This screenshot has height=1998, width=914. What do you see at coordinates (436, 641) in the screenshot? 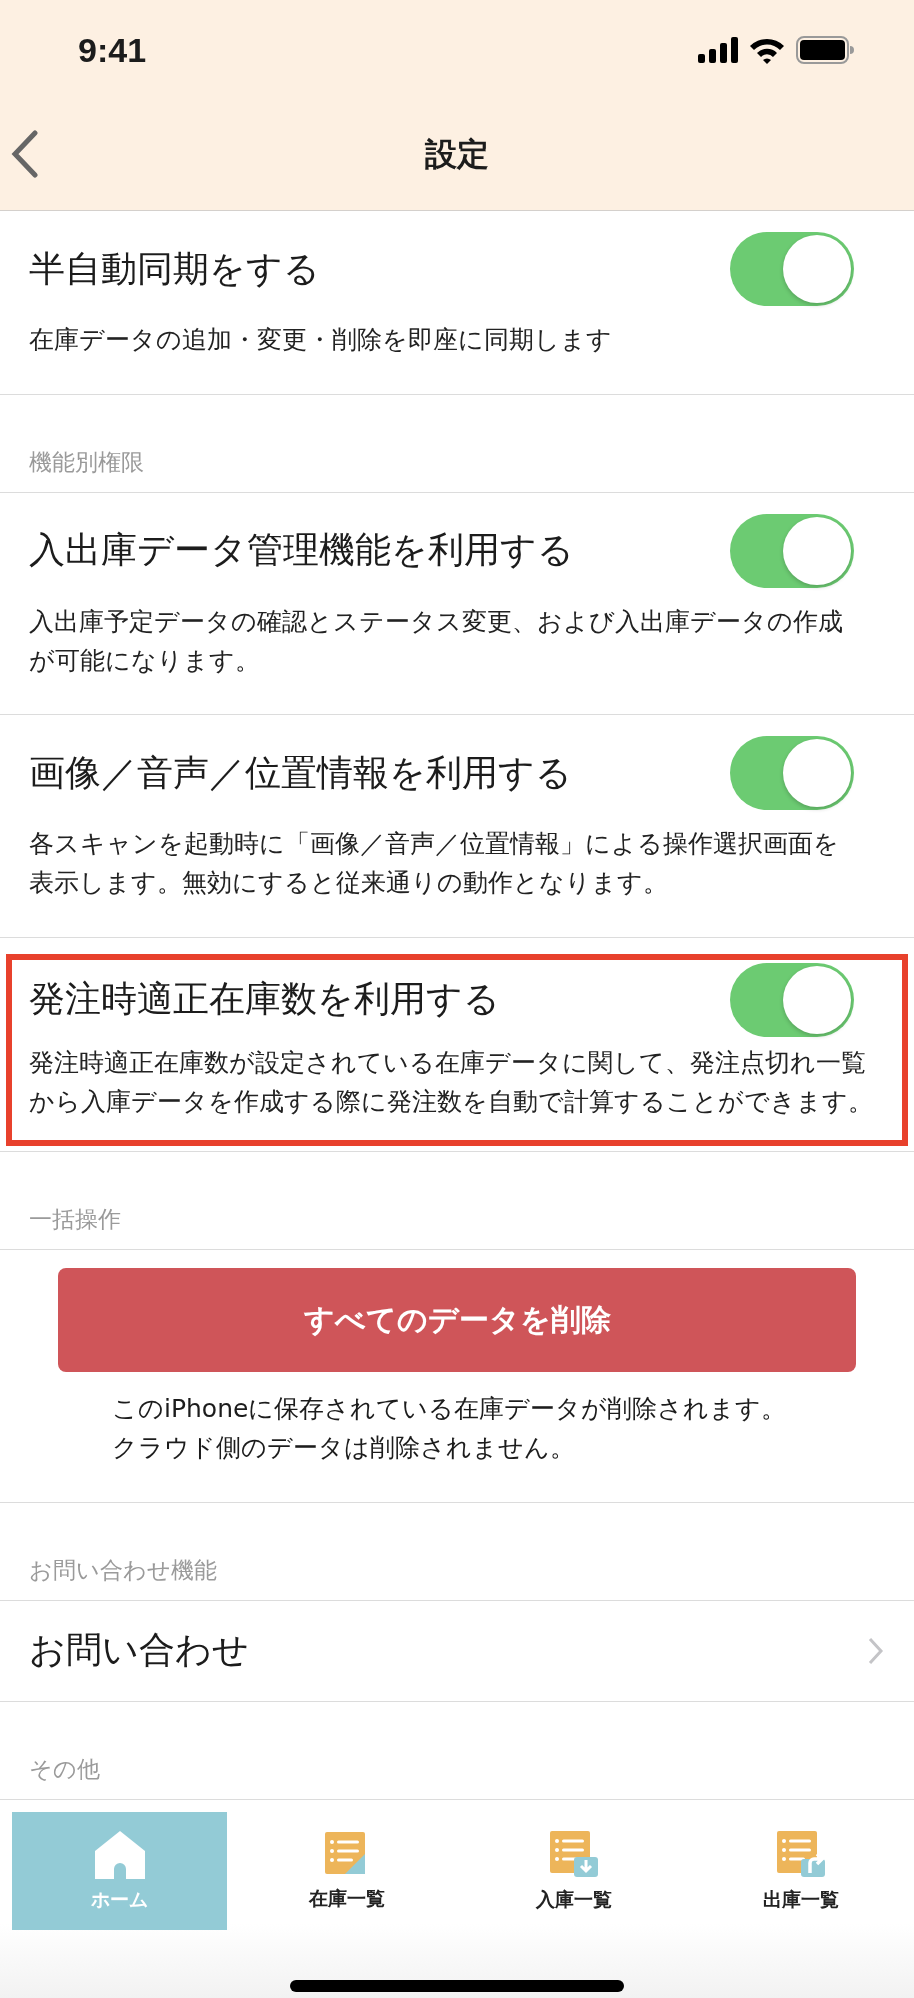
I see `setting-description: 入出庫予定データの確認とステータス変更、および入出庫データの作成が可能になります。` at bounding box center [436, 641].